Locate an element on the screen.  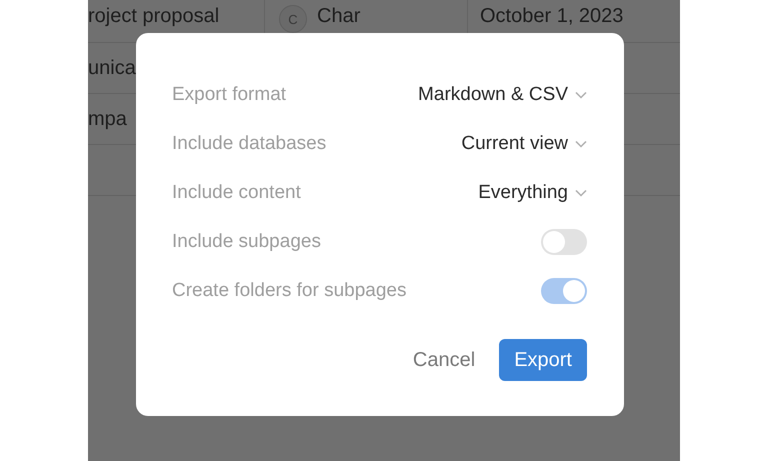
dropdown-value: Current view is located at coordinates (514, 143).